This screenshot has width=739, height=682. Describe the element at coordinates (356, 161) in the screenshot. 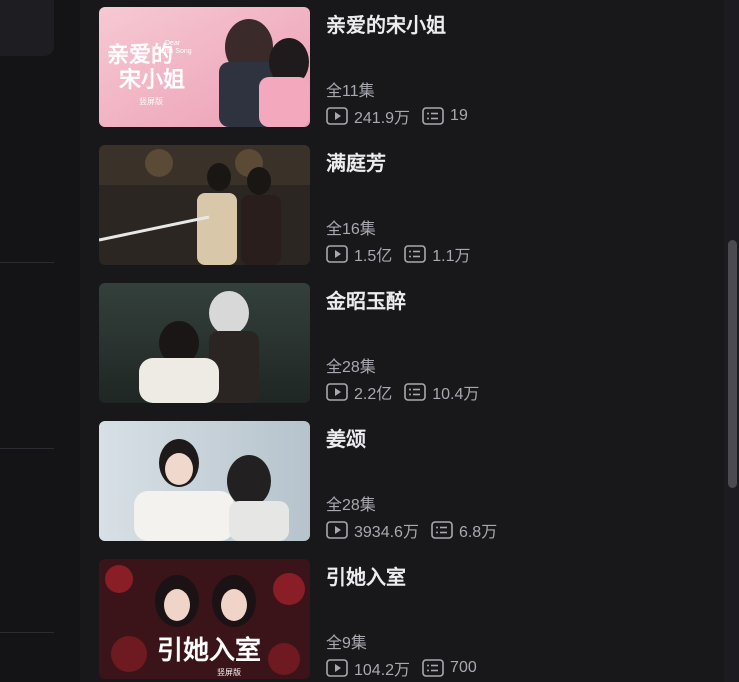

I see `drama-title: 满庭芳` at that location.